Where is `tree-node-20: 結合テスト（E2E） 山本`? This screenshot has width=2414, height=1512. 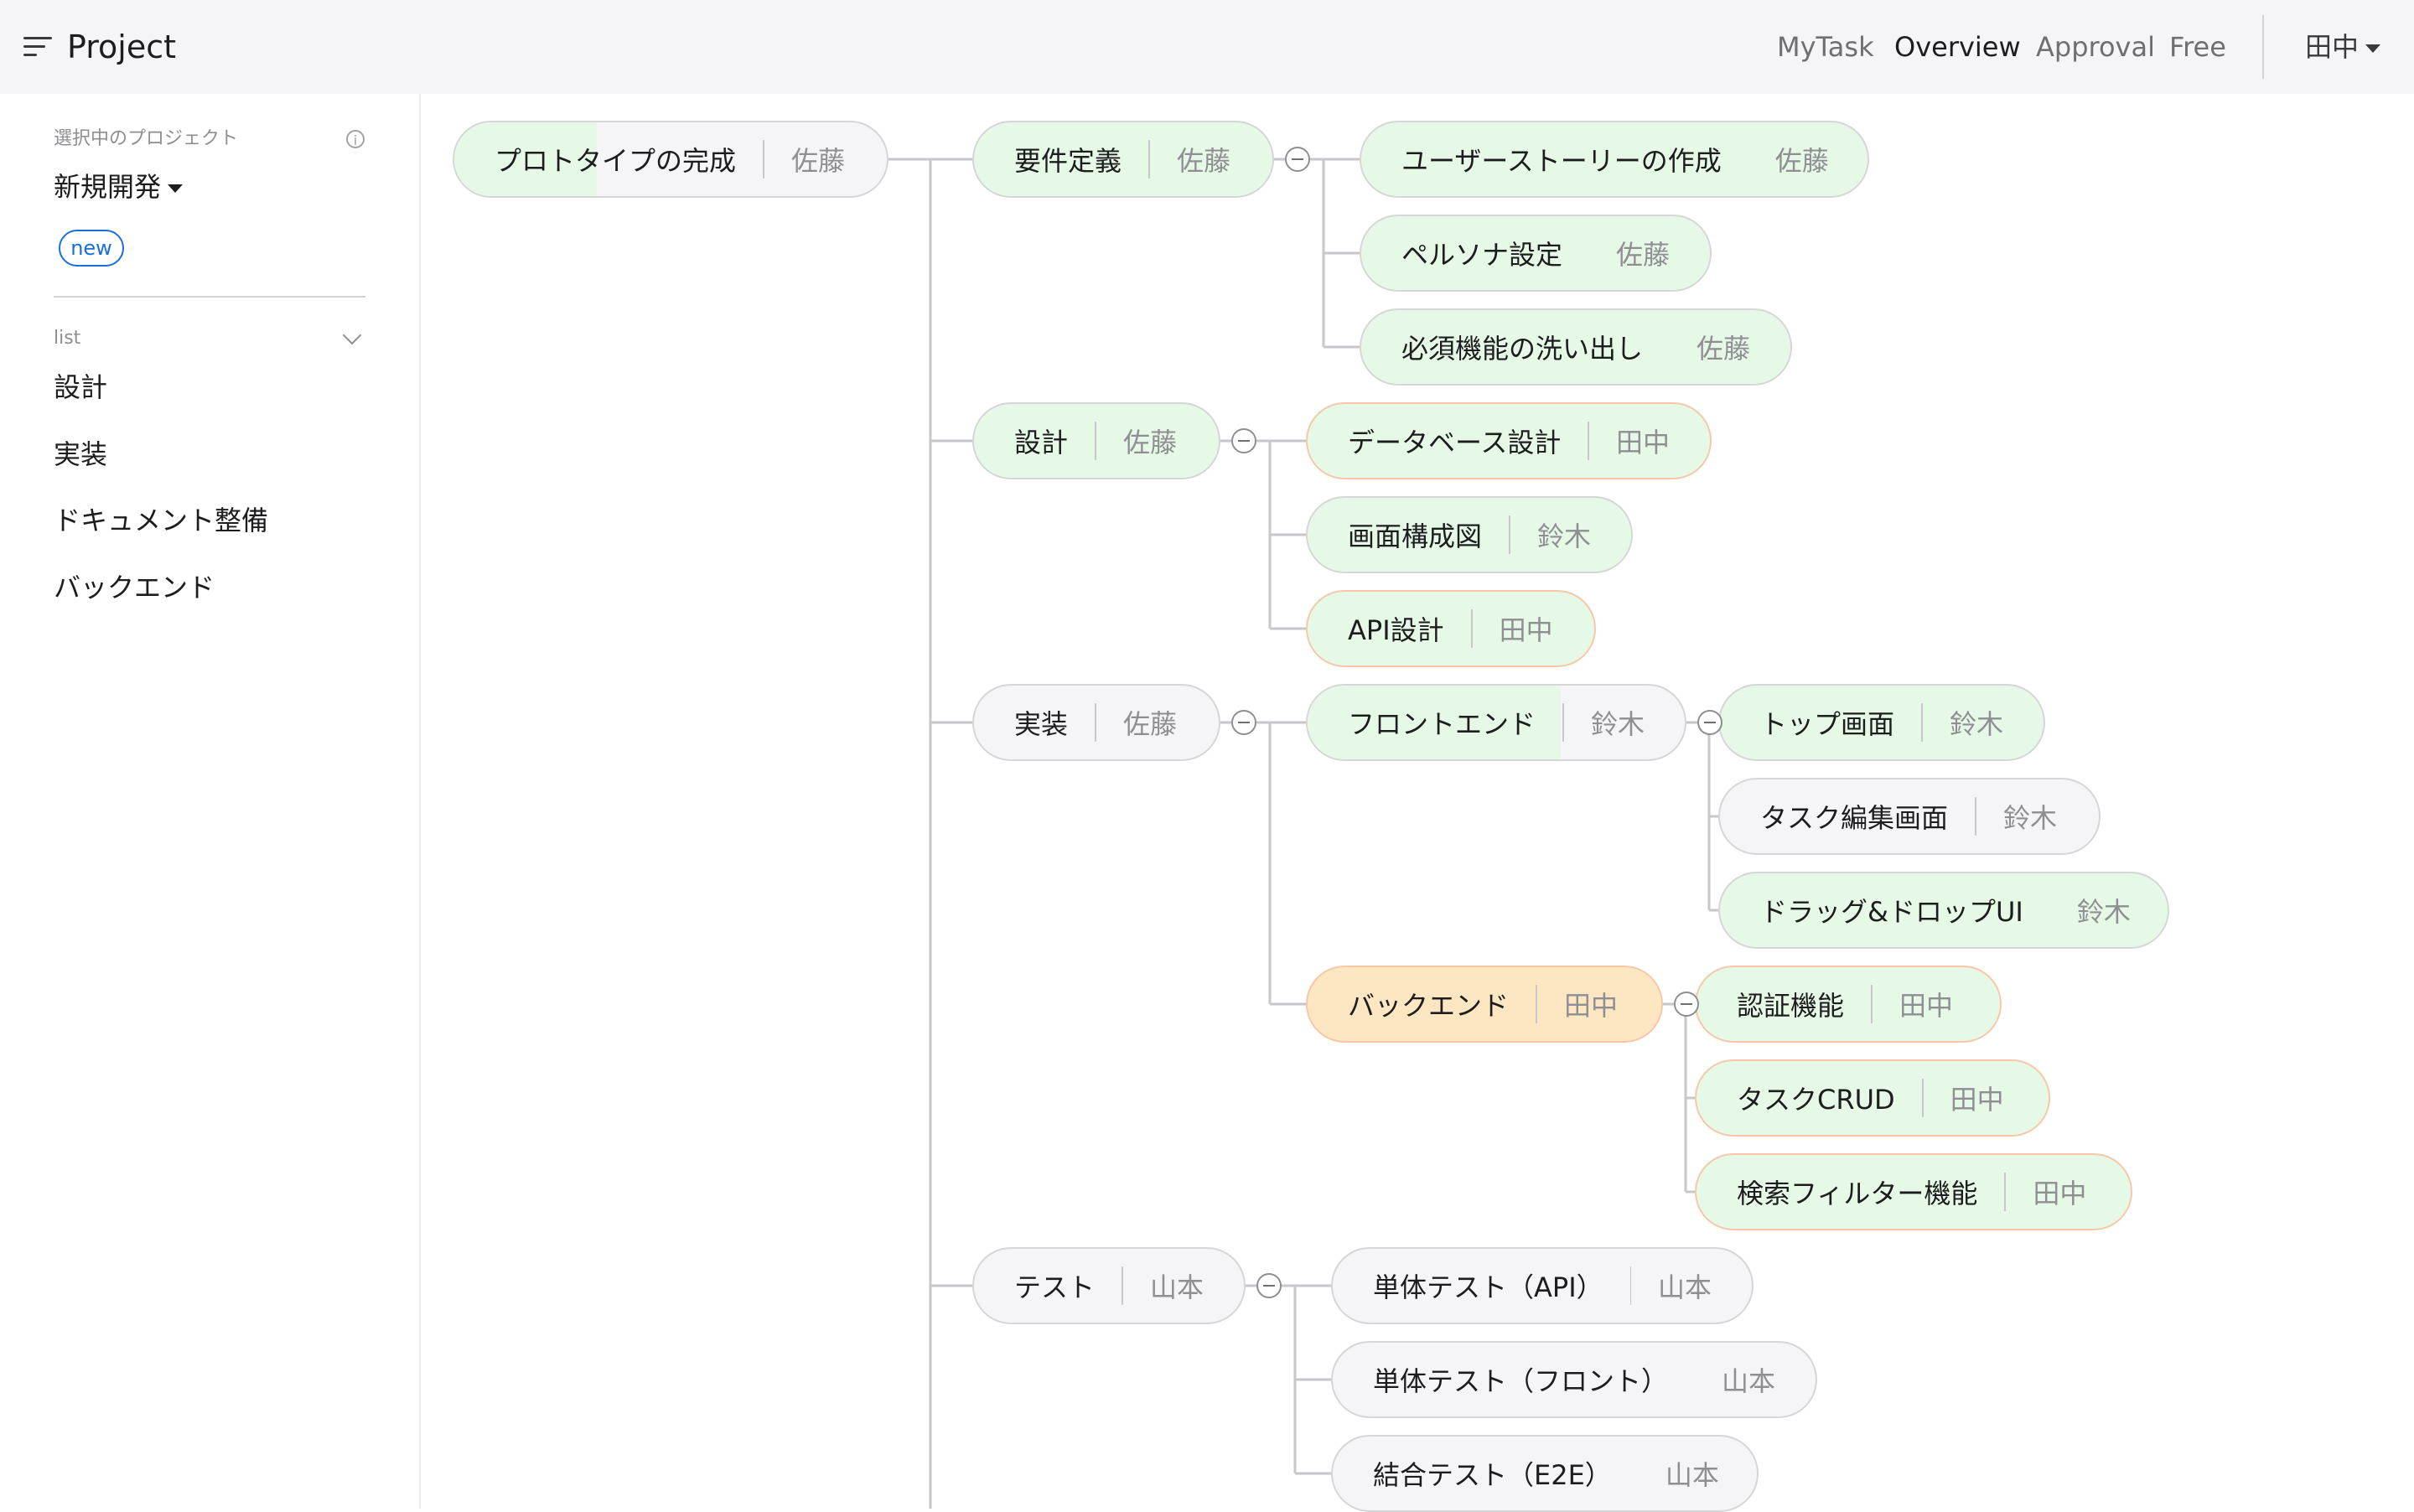 tree-node-20: 結合テスト（E2E） 山本 is located at coordinates (1545, 1473).